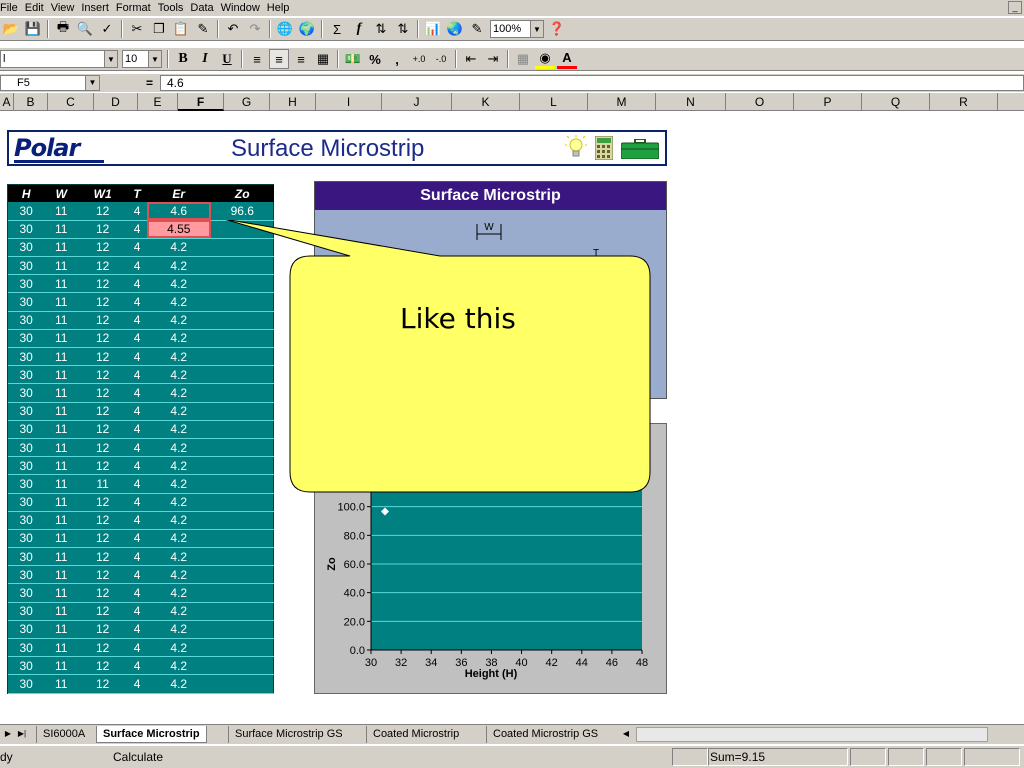 The image size is (1024, 768). Describe the element at coordinates (279, 59) in the screenshot. I see `align-center-icon: ≡` at that location.